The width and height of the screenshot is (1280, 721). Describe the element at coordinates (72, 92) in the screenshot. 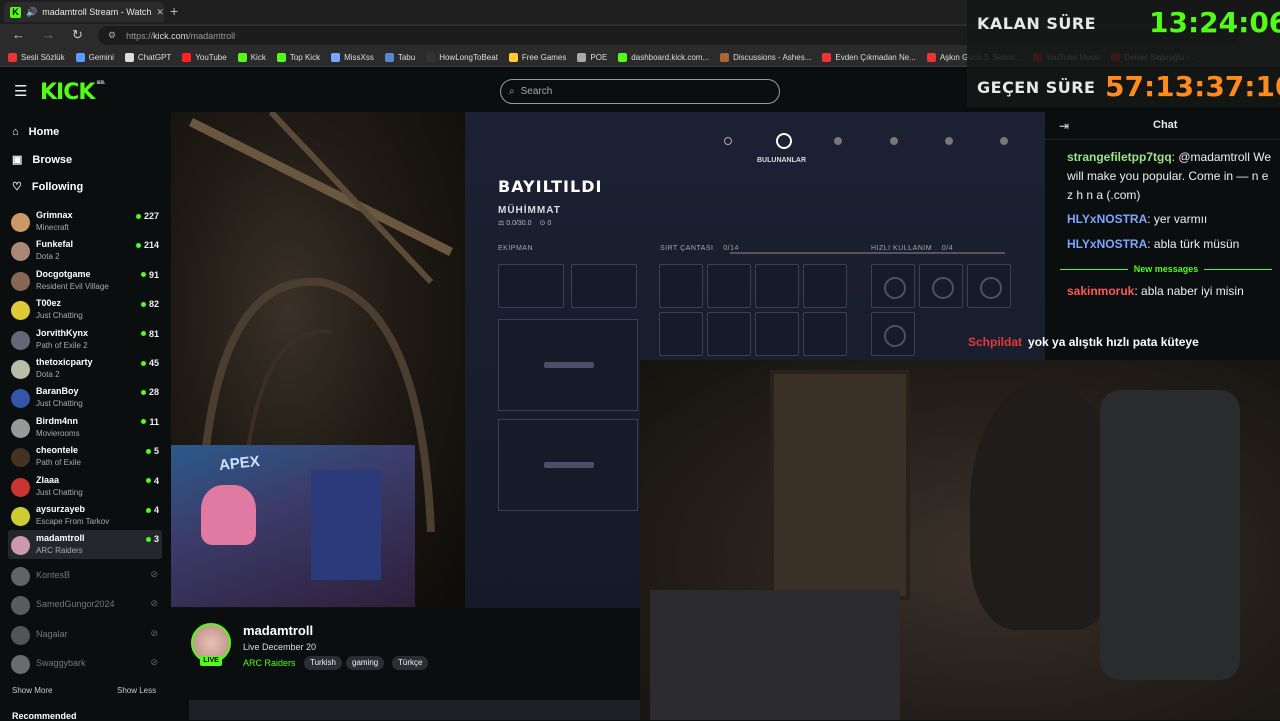

I see `kick-logo: KICK BETA` at that location.